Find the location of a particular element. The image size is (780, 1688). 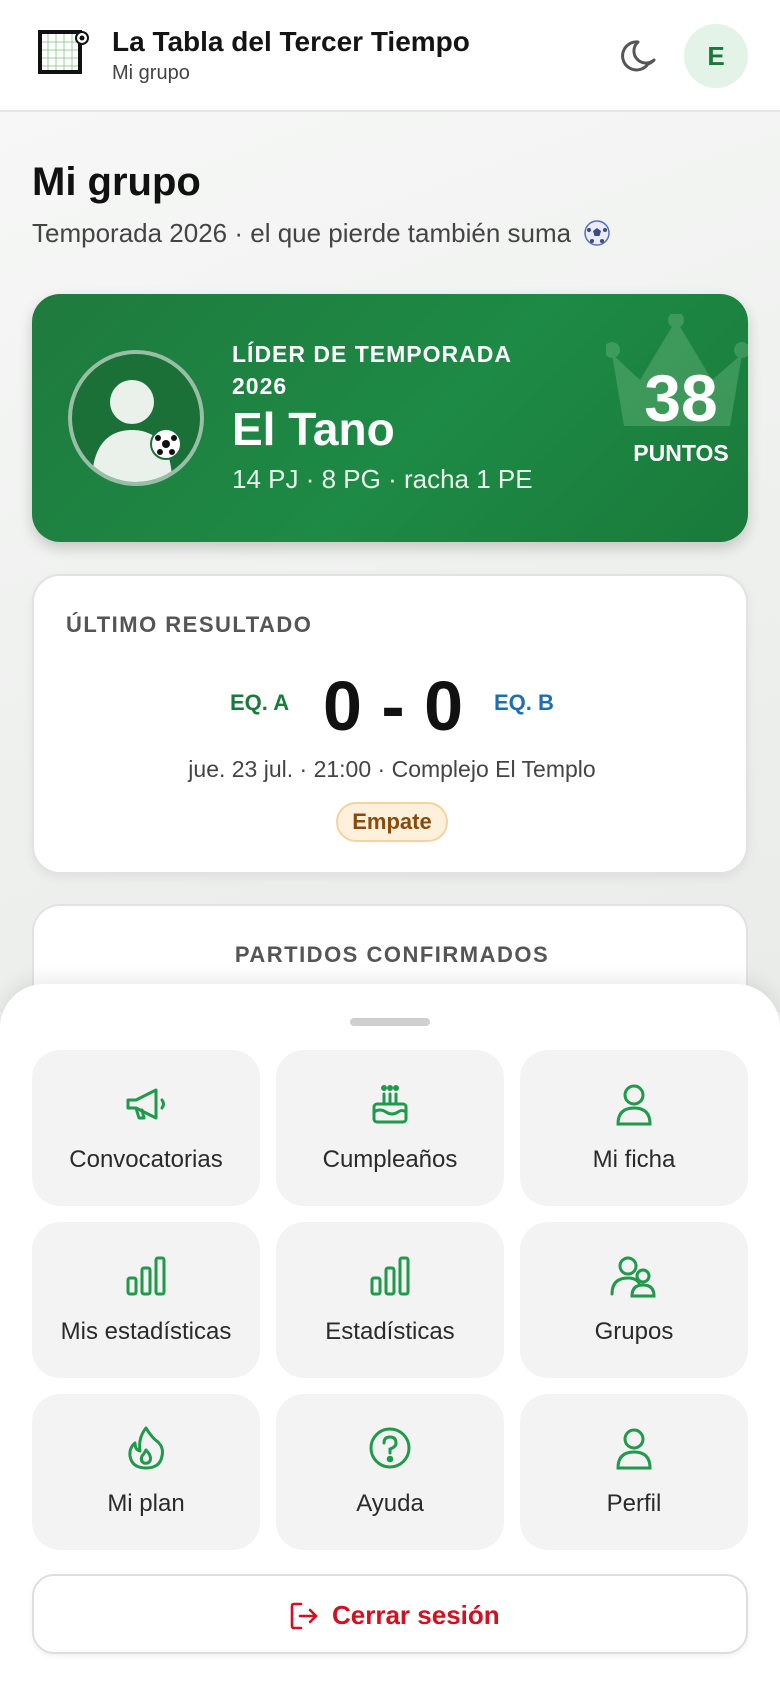

menu-item-cumpleanos: Cumpleaños is located at coordinates (390, 1128).